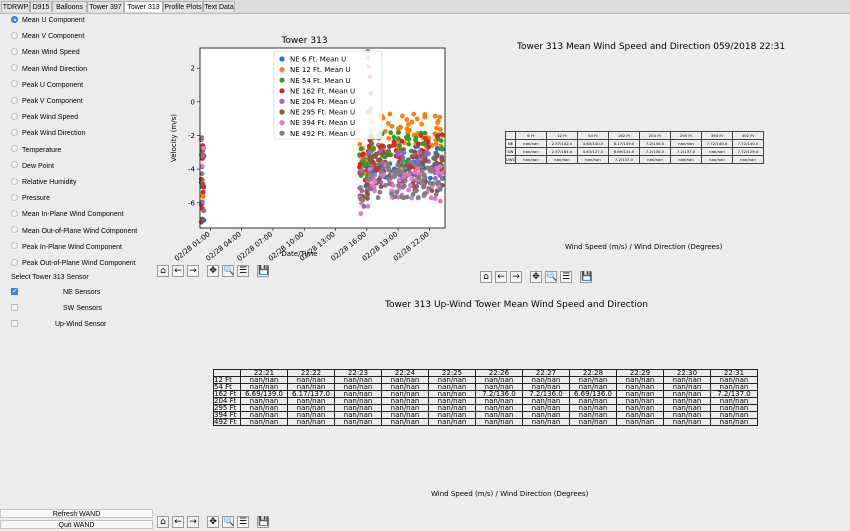 The width and height of the screenshot is (850, 531). What do you see at coordinates (183, 6) in the screenshot?
I see `tab-profile-plots: Profile Plots` at bounding box center [183, 6].